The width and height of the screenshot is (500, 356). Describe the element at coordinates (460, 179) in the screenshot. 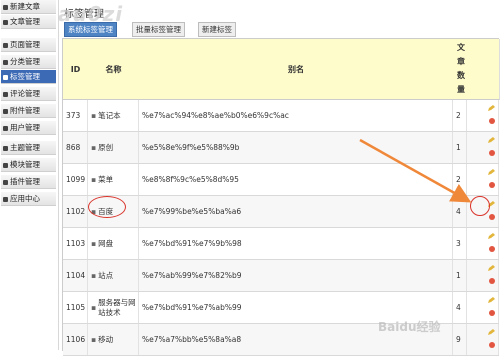

I see `tag-count: 2` at that location.